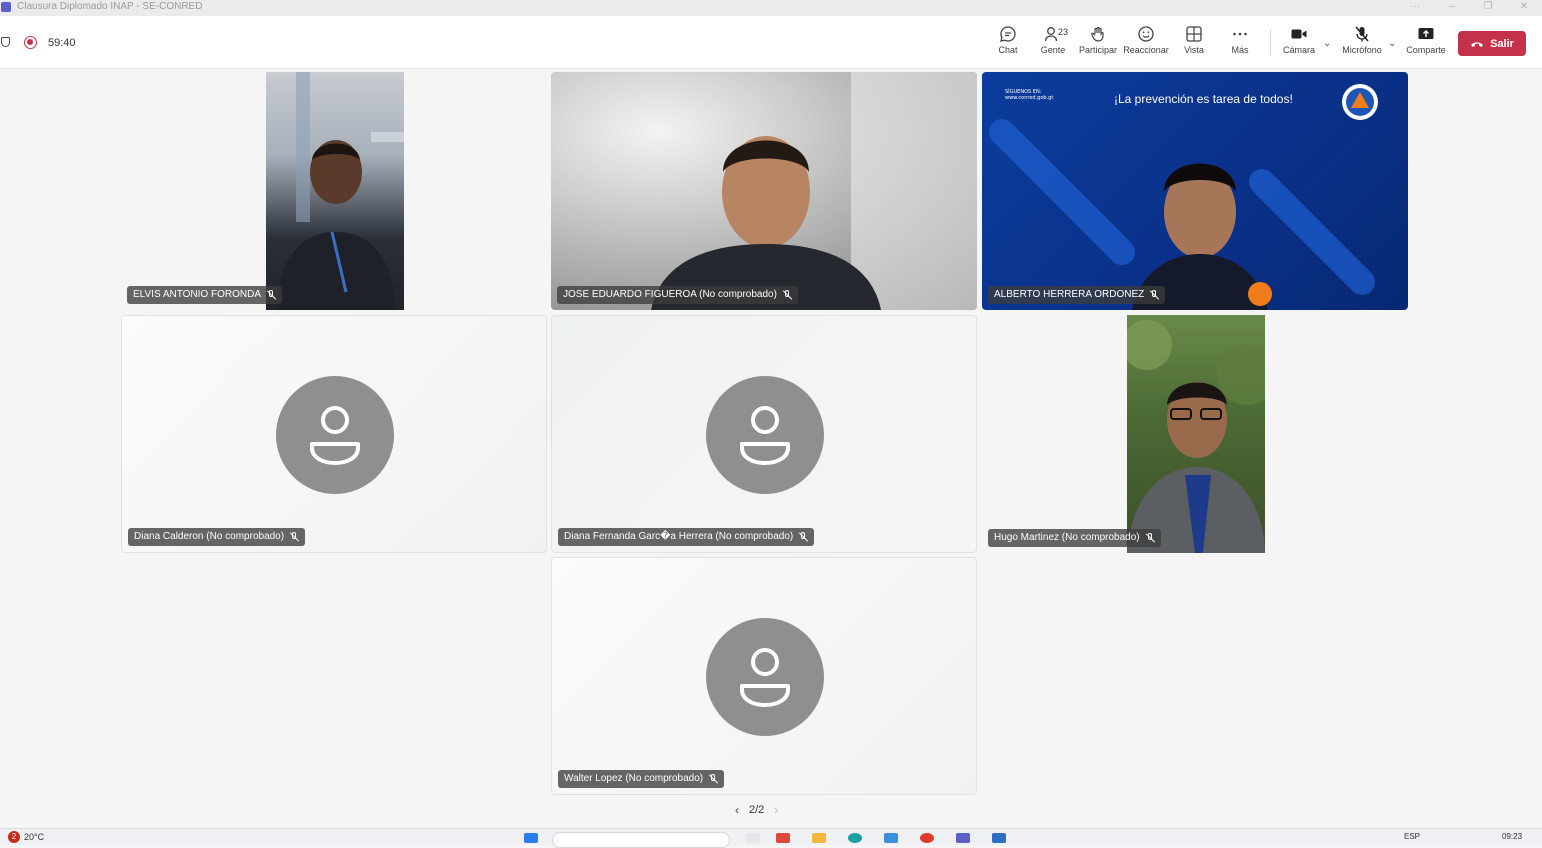 The width and height of the screenshot is (1542, 848). I want to click on gallery-pagination: ‹ 2/2 ›, so click(756, 810).